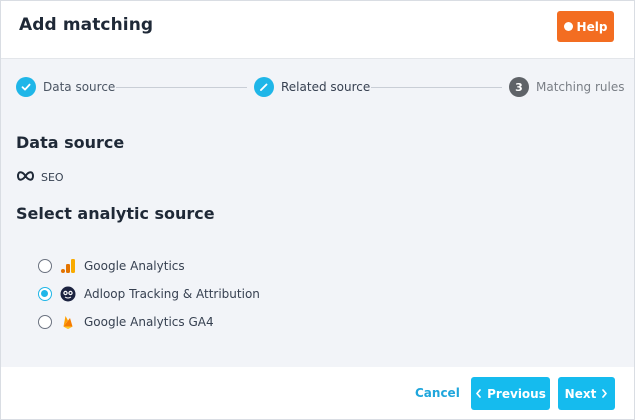  Describe the element at coordinates (25, 177) in the screenshot. I see `infinity-icon` at that location.